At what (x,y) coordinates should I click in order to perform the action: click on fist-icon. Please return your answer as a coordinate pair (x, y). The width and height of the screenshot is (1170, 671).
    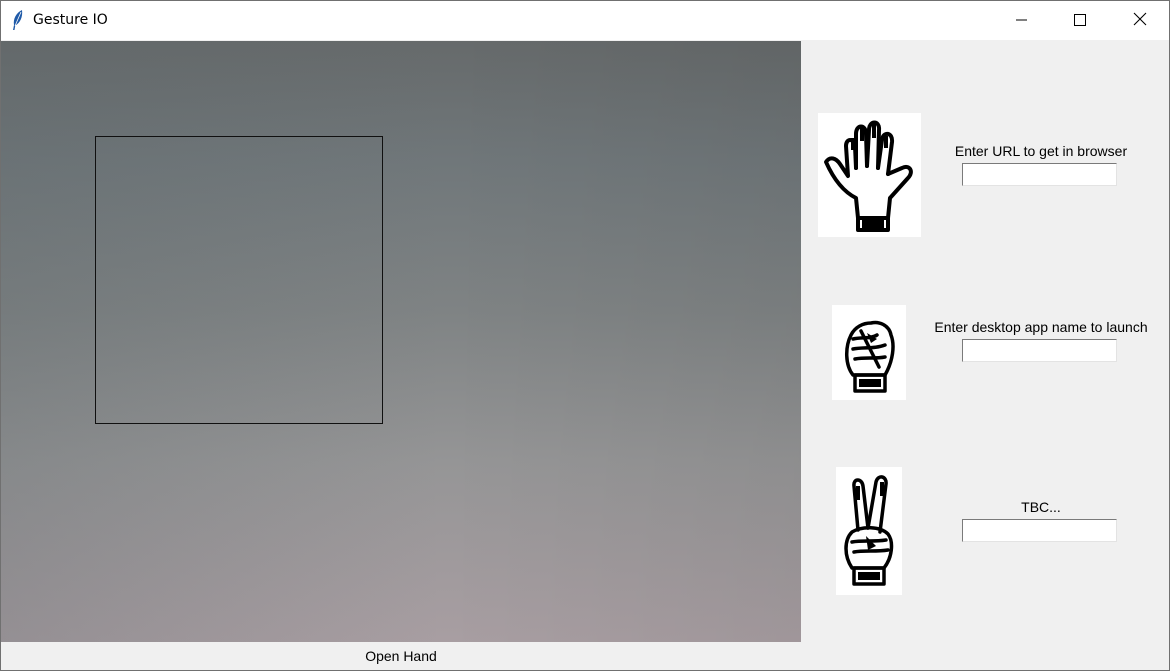
    Looking at the image, I should click on (869, 352).